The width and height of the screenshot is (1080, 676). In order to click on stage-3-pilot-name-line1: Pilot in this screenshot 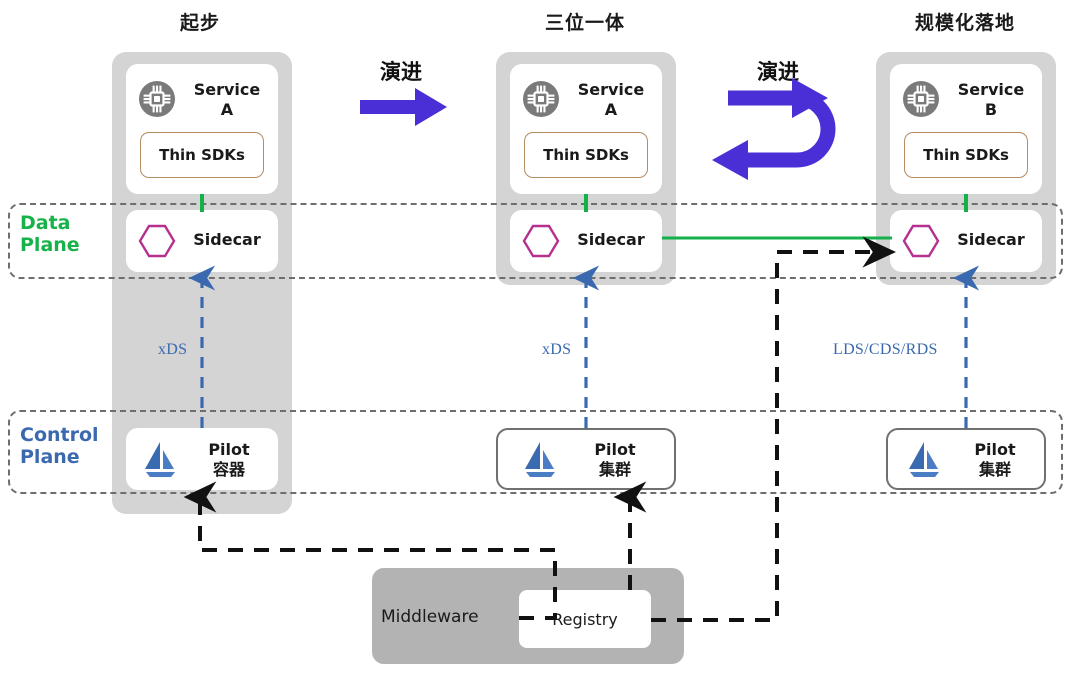, I will do `click(995, 449)`.